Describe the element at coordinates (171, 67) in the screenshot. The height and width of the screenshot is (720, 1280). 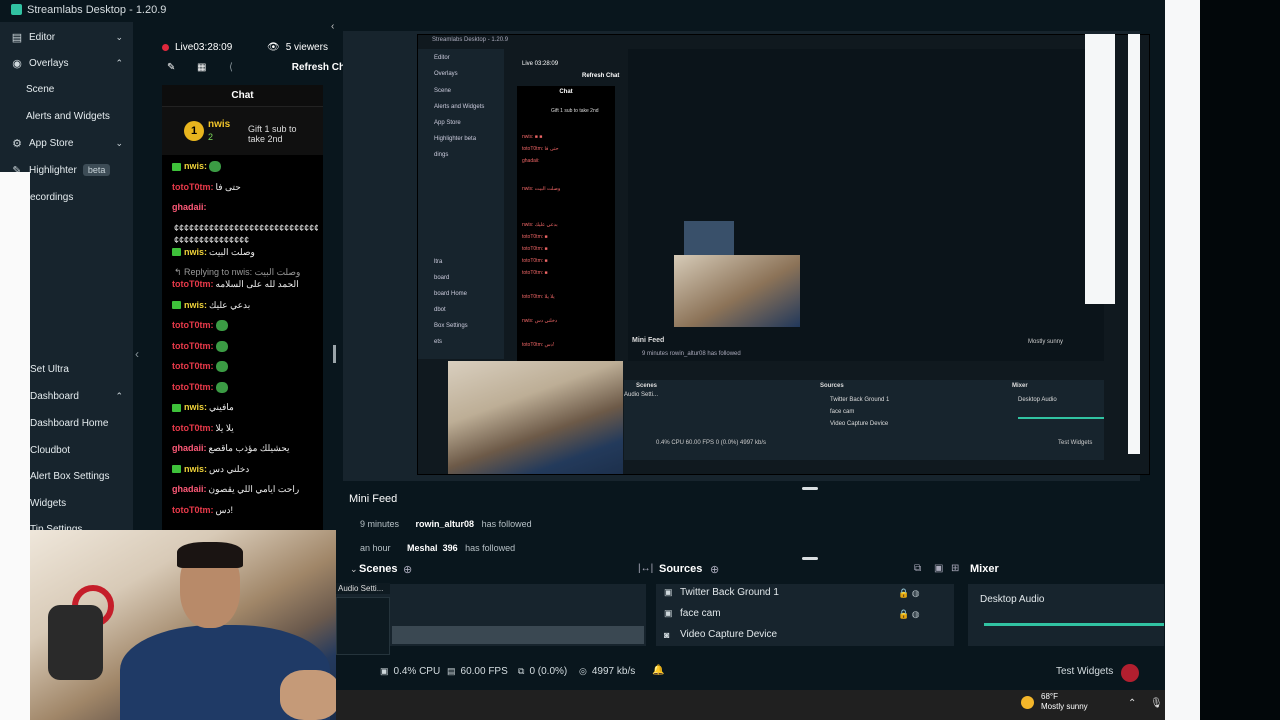
I see `edit-icon: ✎` at that location.